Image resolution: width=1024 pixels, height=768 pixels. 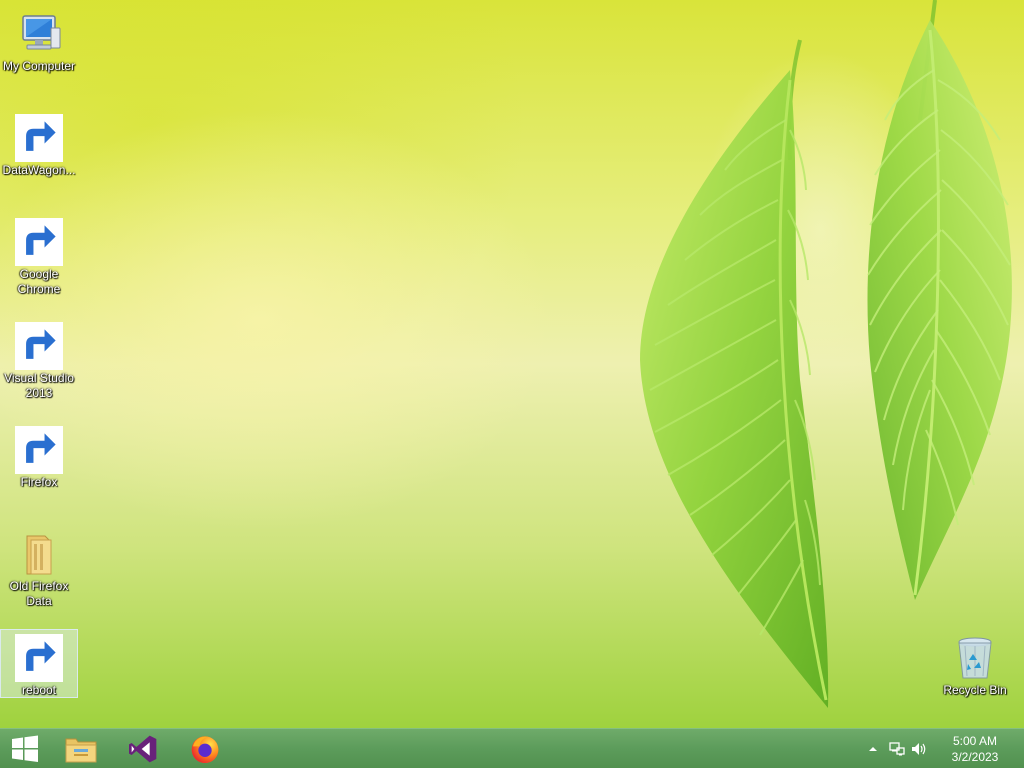 I want to click on desktop-icon-label: reboot, so click(x=39, y=690).